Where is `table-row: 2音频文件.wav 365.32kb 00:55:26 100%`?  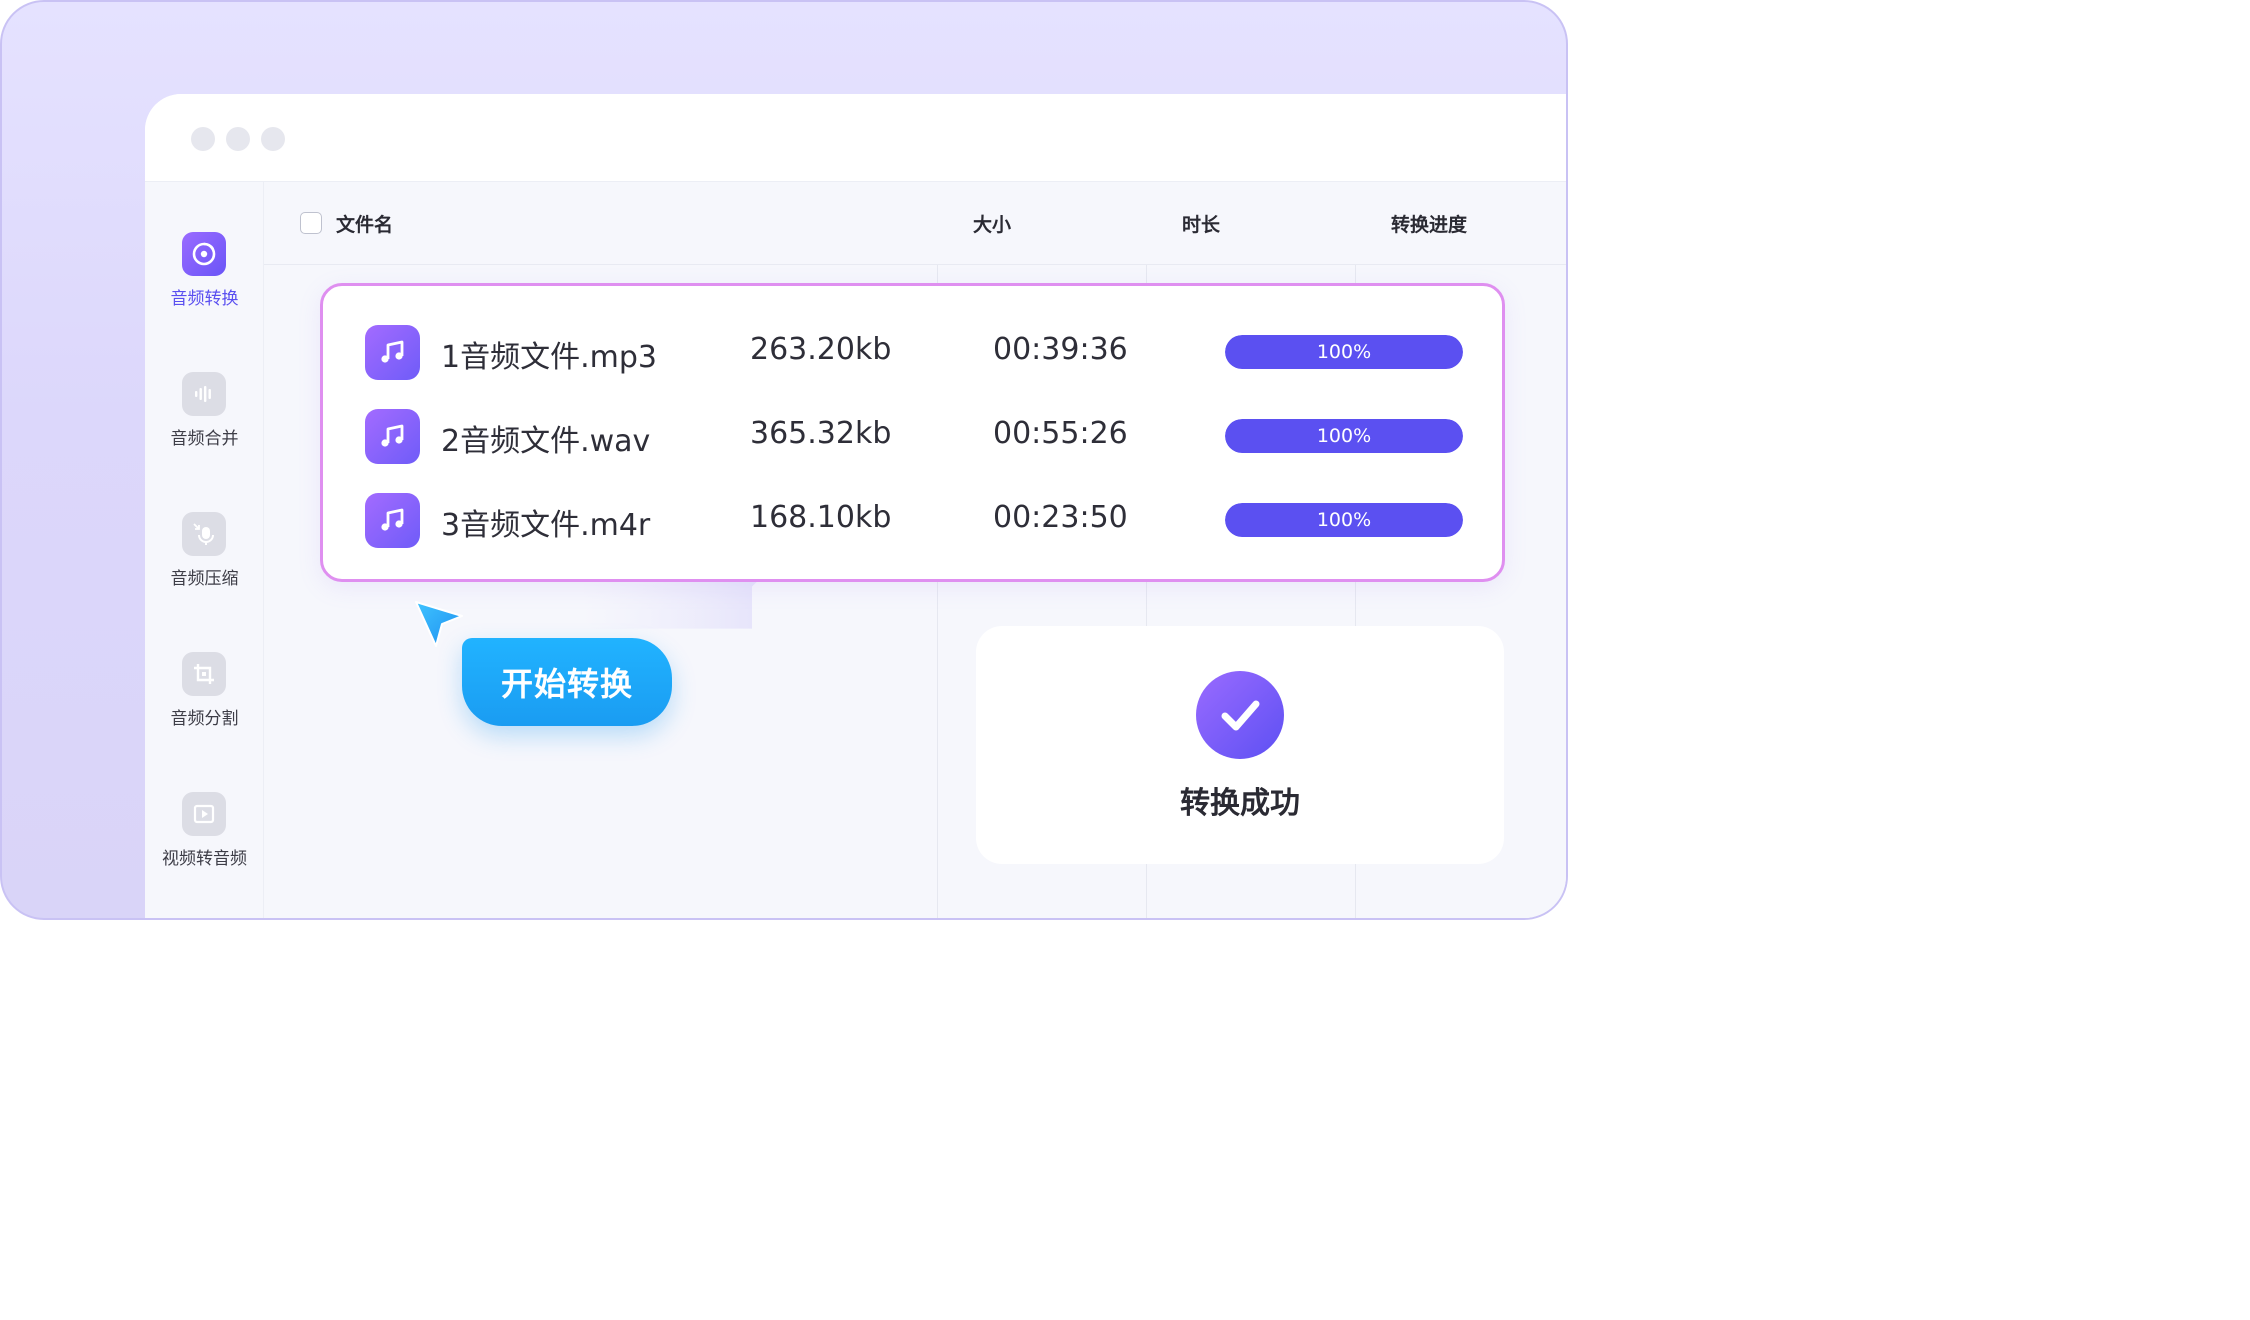 table-row: 2音频文件.wav 365.32kb 00:55:26 100% is located at coordinates (912, 434).